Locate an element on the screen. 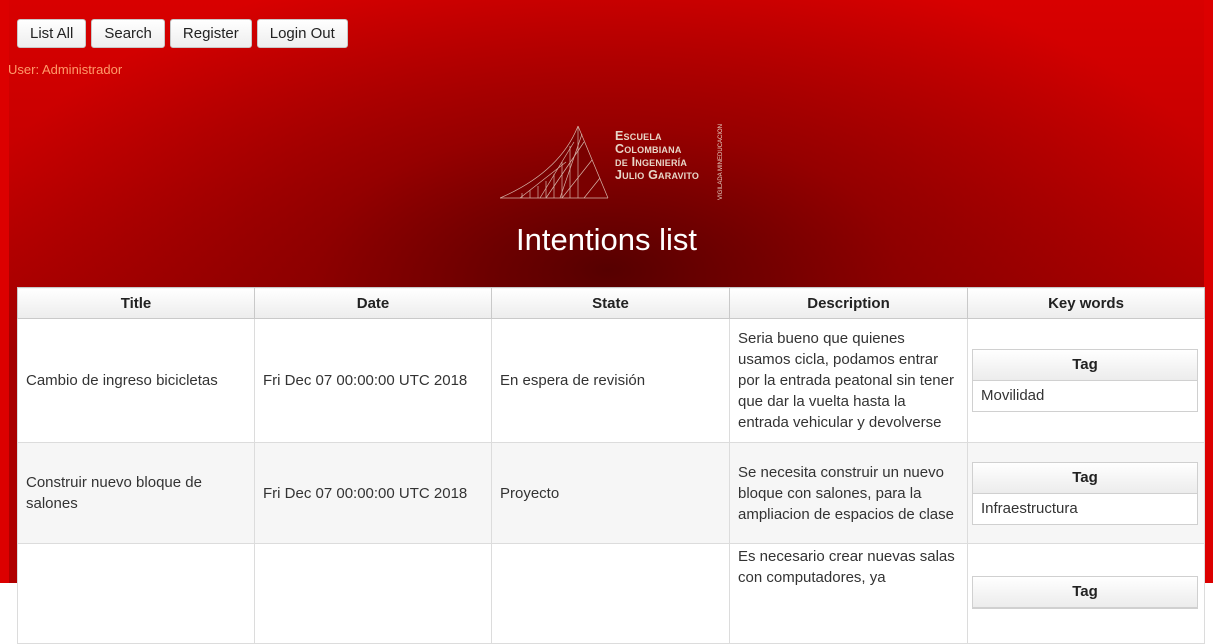 This screenshot has width=1213, height=644. logo-side-text: VIGILADA MINEDUCACIÓN is located at coordinates (721, 161).